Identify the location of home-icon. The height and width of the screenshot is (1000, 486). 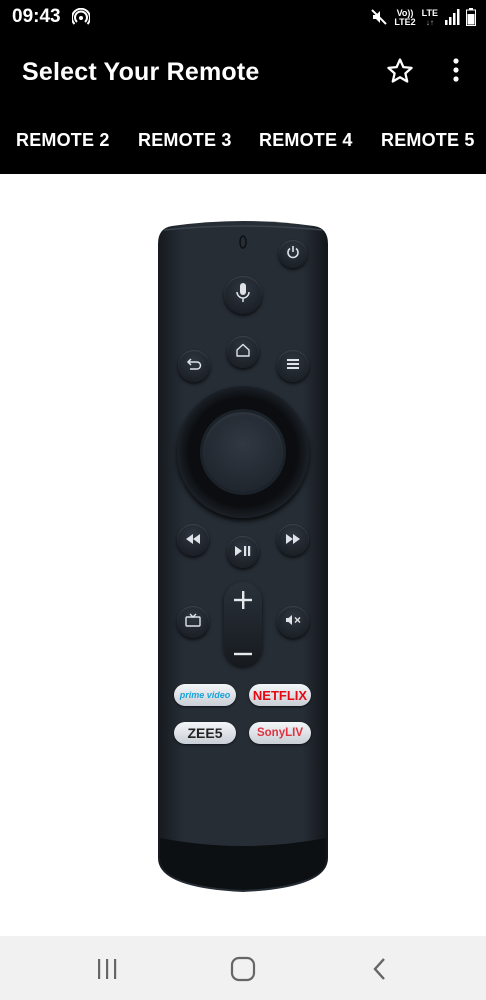
(243, 352).